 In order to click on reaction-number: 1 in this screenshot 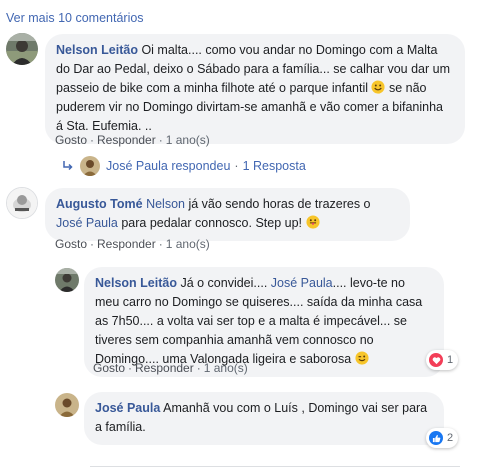, I will do `click(450, 360)`.